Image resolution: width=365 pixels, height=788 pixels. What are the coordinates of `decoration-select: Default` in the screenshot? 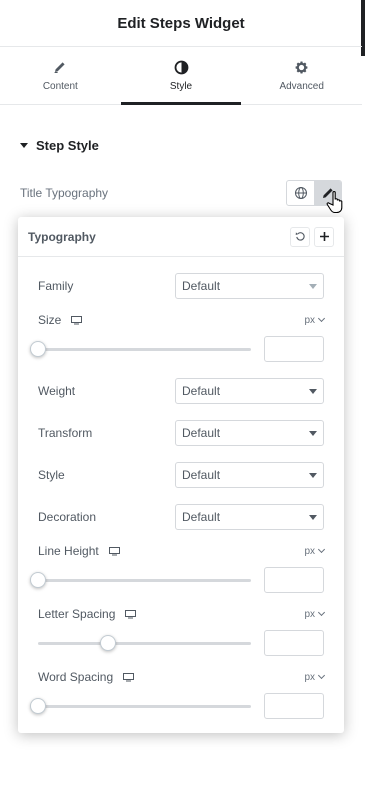 It's located at (249, 517).